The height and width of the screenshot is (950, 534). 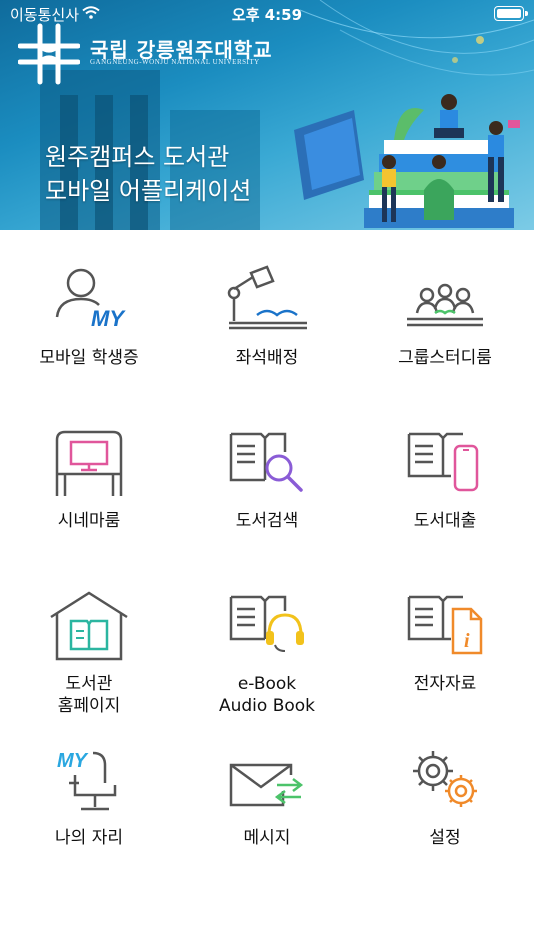 What do you see at coordinates (445, 779) in the screenshot?
I see `gears-icon` at bounding box center [445, 779].